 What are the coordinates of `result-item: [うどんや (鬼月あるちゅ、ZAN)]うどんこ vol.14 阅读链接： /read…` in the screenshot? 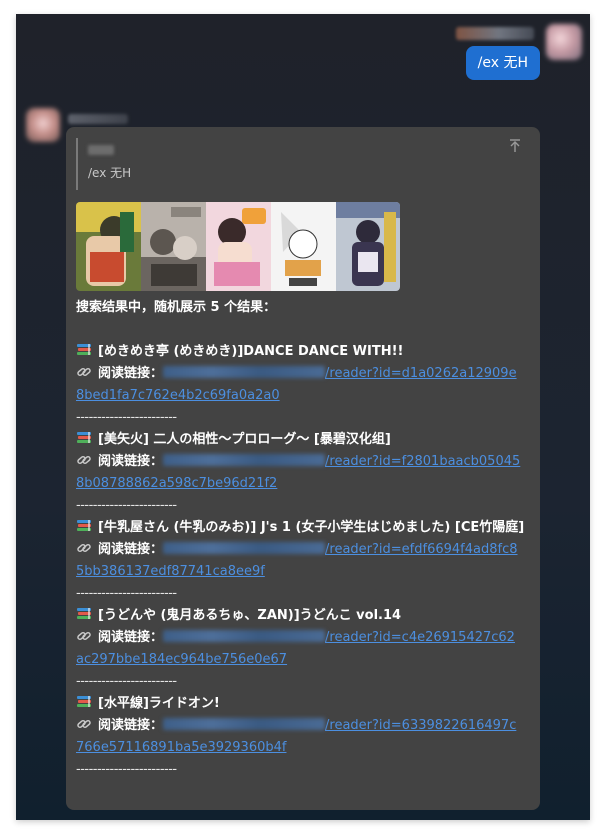 It's located at (304, 649).